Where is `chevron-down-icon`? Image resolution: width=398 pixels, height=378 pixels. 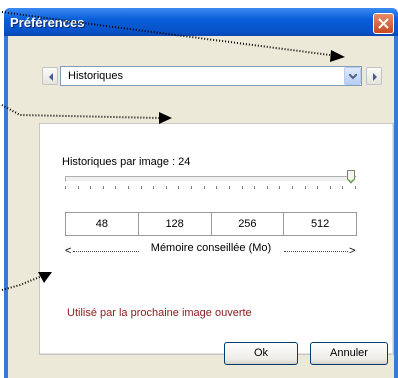
chevron-down-icon is located at coordinates (353, 77).